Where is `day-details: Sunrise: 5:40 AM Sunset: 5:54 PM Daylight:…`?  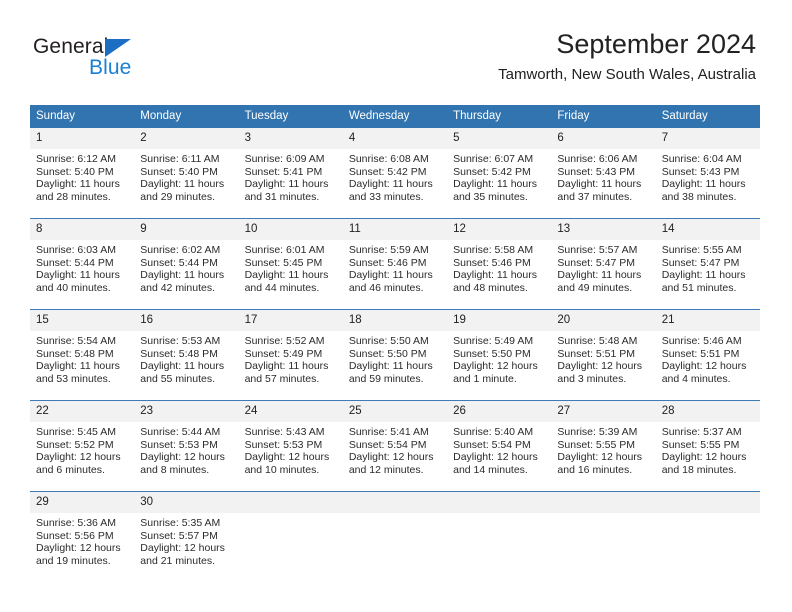
day-details: Sunrise: 5:40 AM Sunset: 5:54 PM Daylight:… is located at coordinates (499, 449).